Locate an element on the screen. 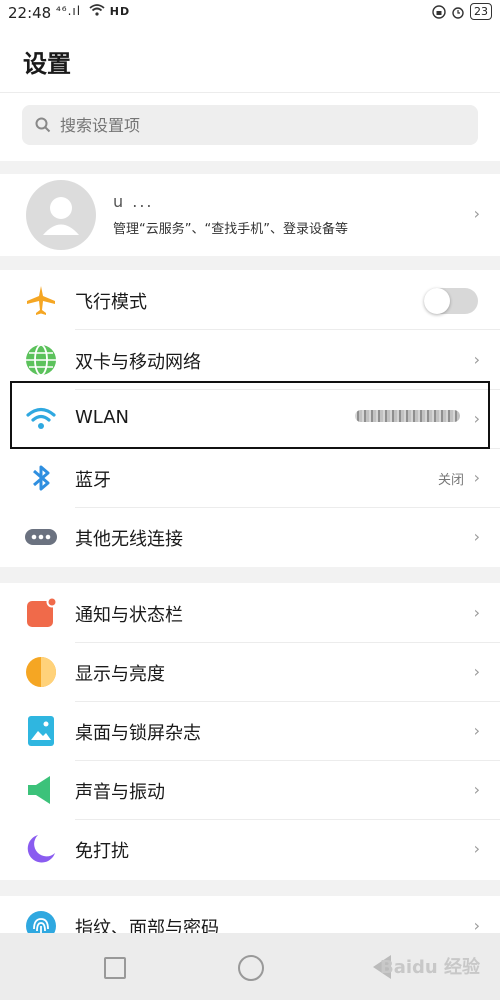 The width and height of the screenshot is (500, 1000). display-label: 显示与亮度 is located at coordinates (120, 674).